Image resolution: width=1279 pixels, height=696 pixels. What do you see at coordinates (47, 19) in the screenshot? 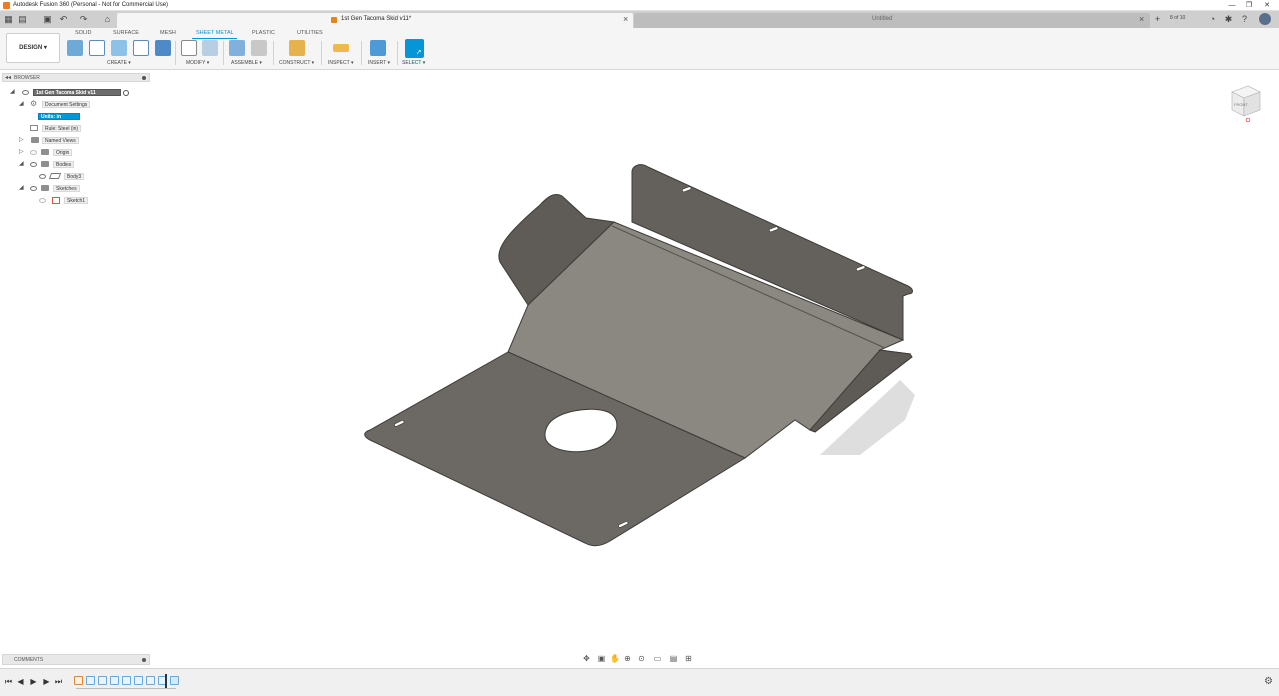
I see `save-icon: ▣` at bounding box center [47, 19].